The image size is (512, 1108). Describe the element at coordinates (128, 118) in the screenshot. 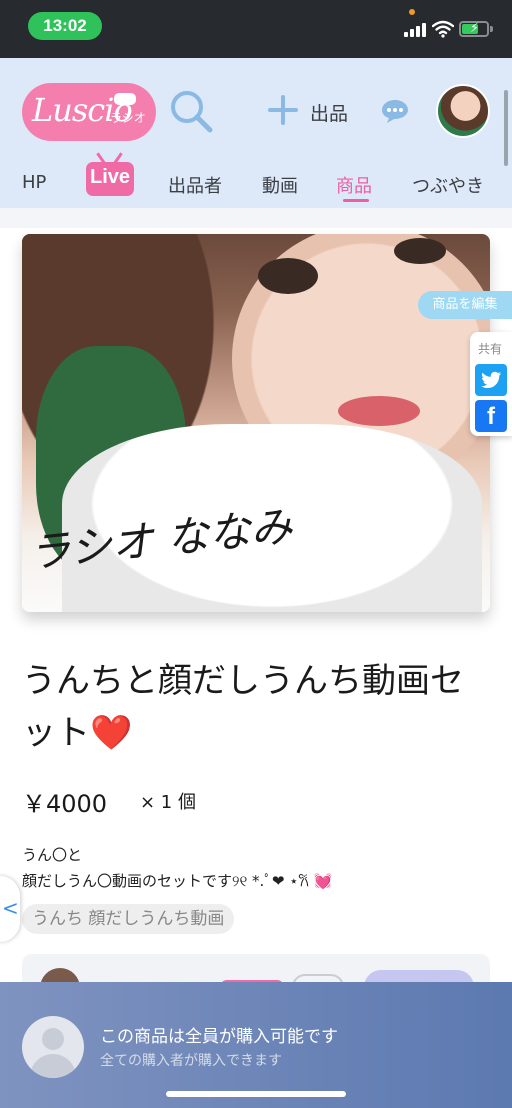

I see `logo-subtext: ラシオ` at that location.